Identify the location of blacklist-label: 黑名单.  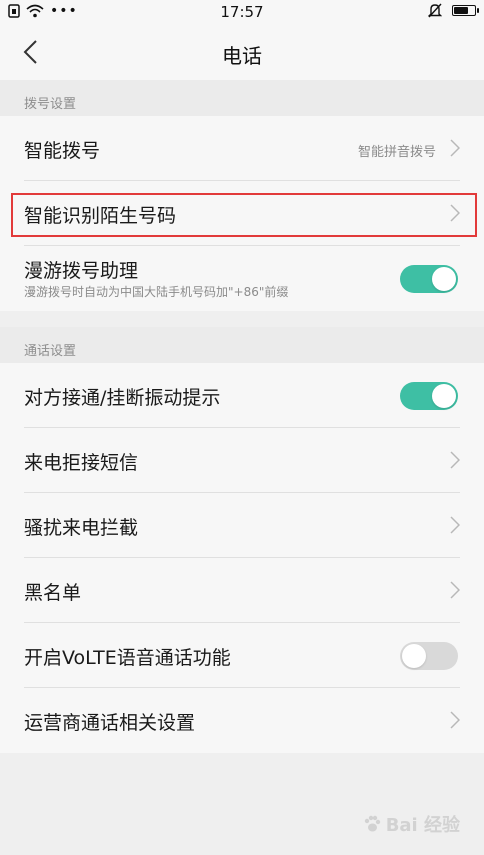
(53, 593).